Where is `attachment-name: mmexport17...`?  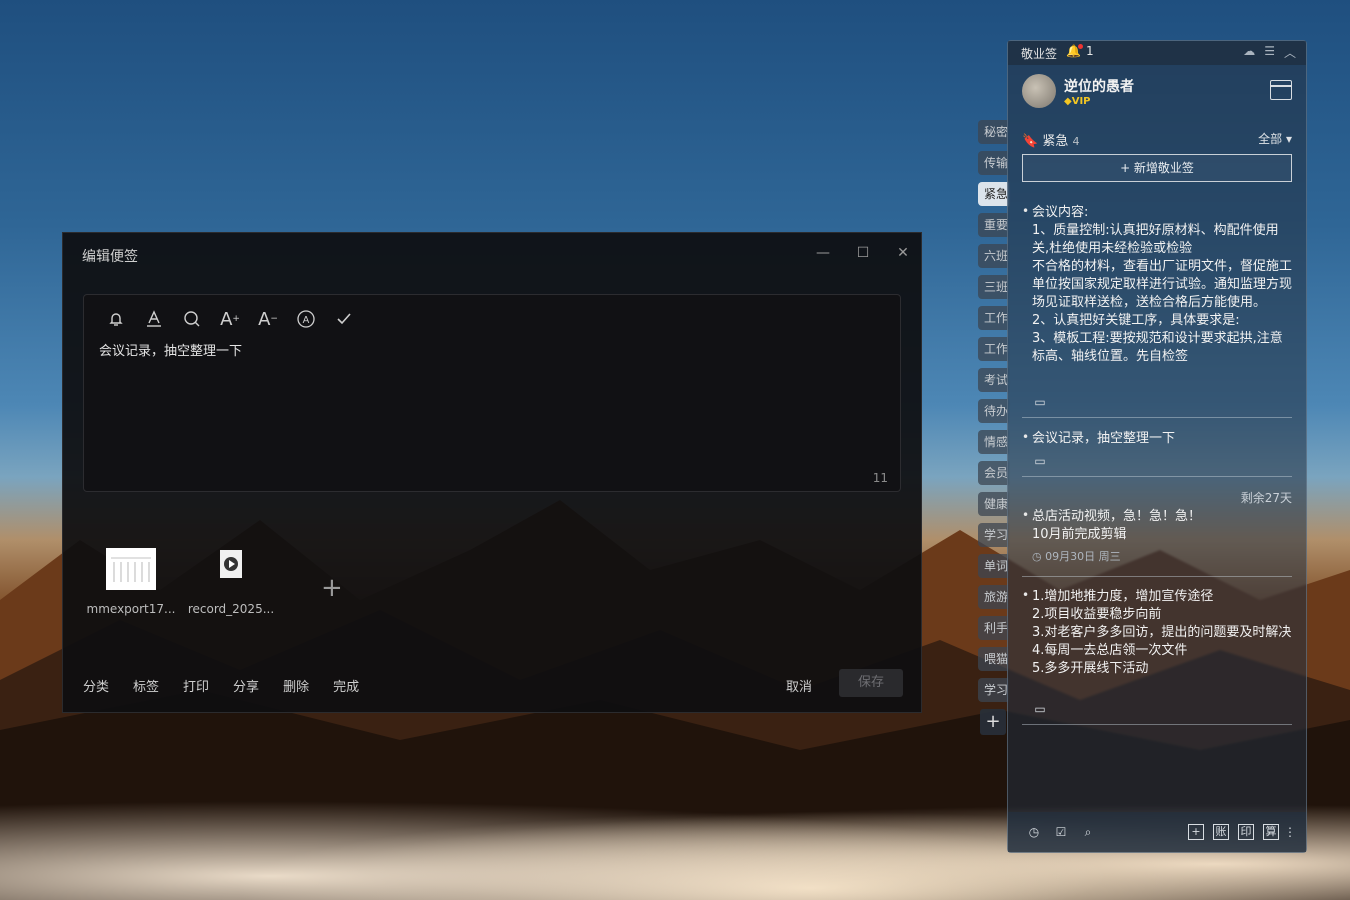 attachment-name: mmexport17... is located at coordinates (131, 609).